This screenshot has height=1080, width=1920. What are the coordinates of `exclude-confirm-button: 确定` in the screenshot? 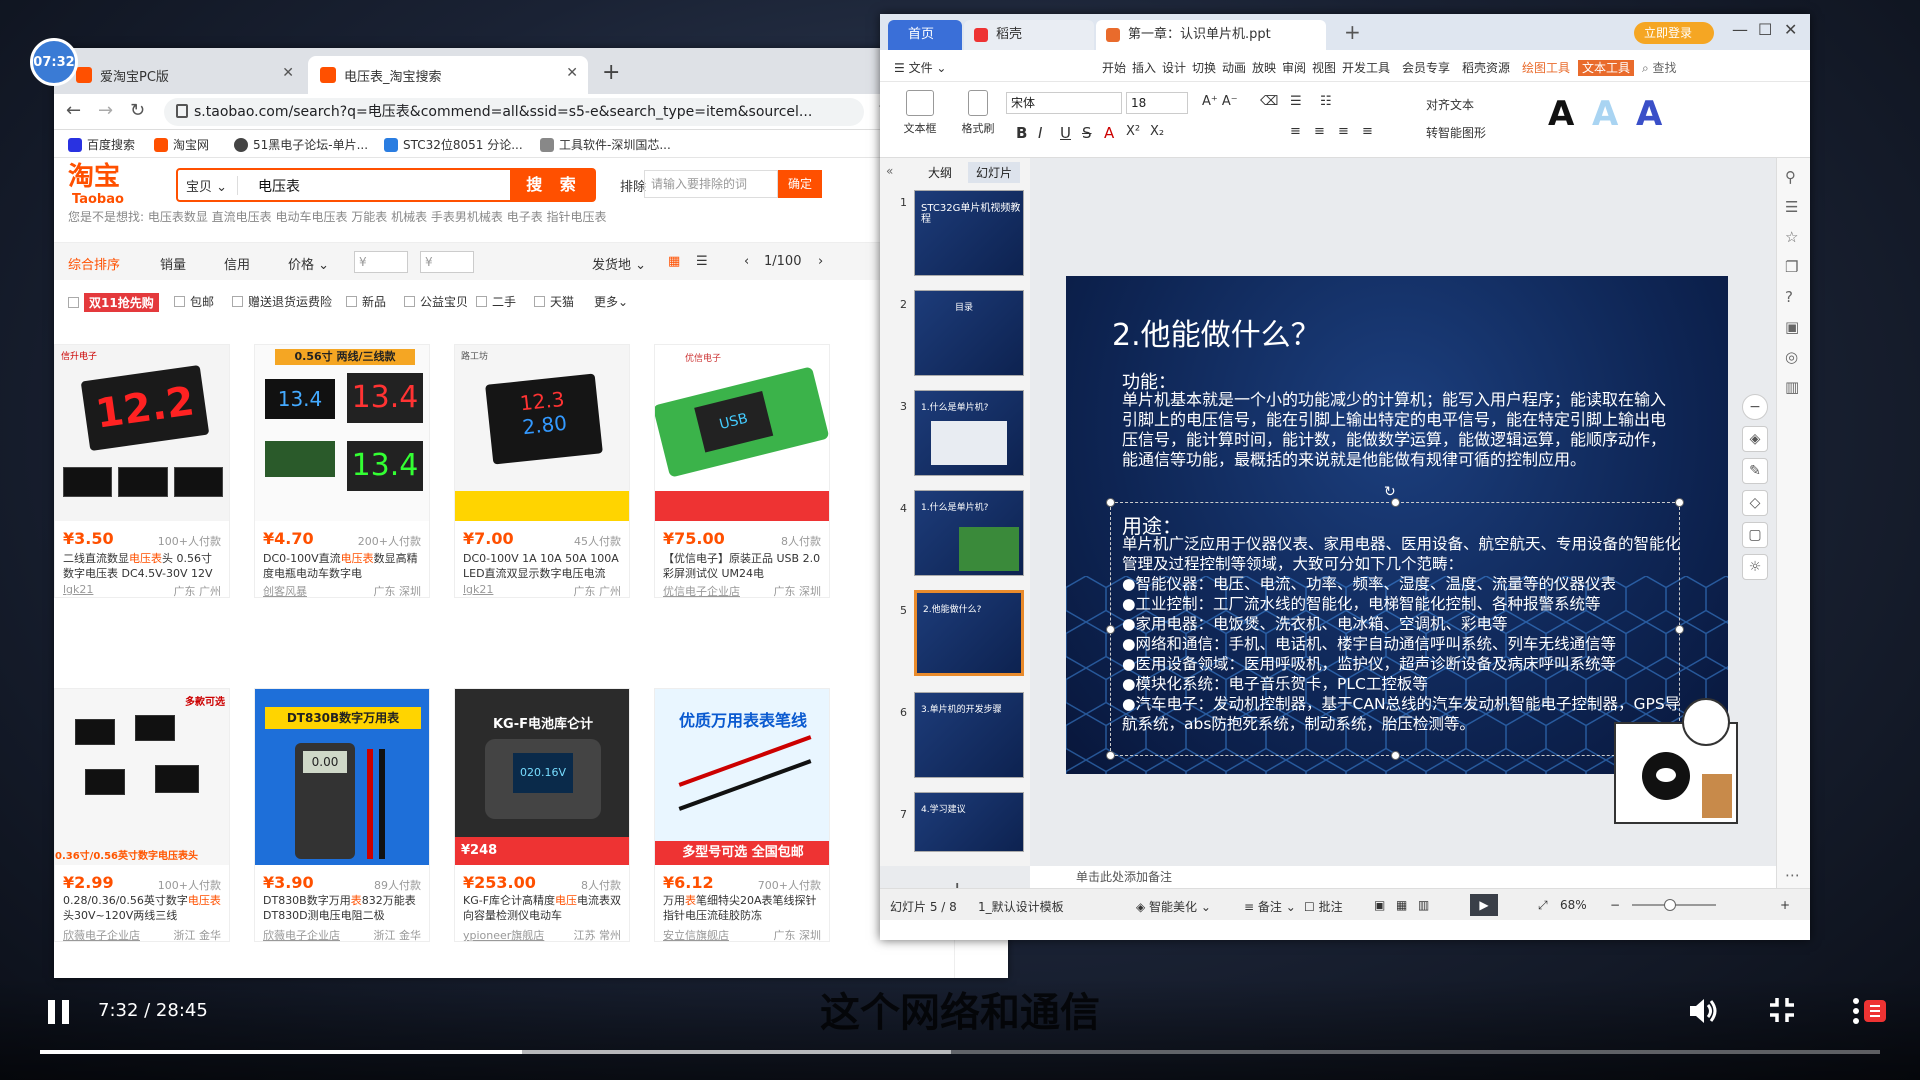 It's located at (800, 184).